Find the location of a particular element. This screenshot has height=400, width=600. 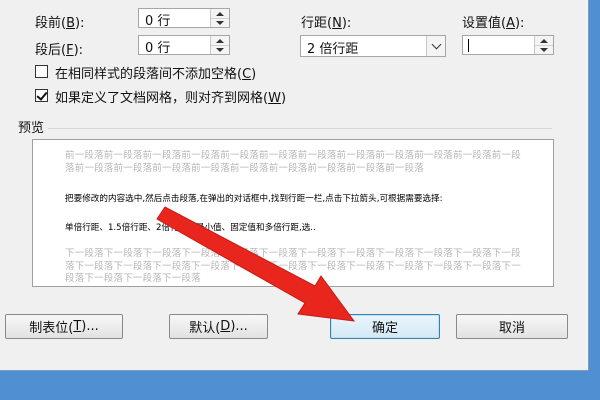

dropdown-chevron-icon is located at coordinates (435, 46).